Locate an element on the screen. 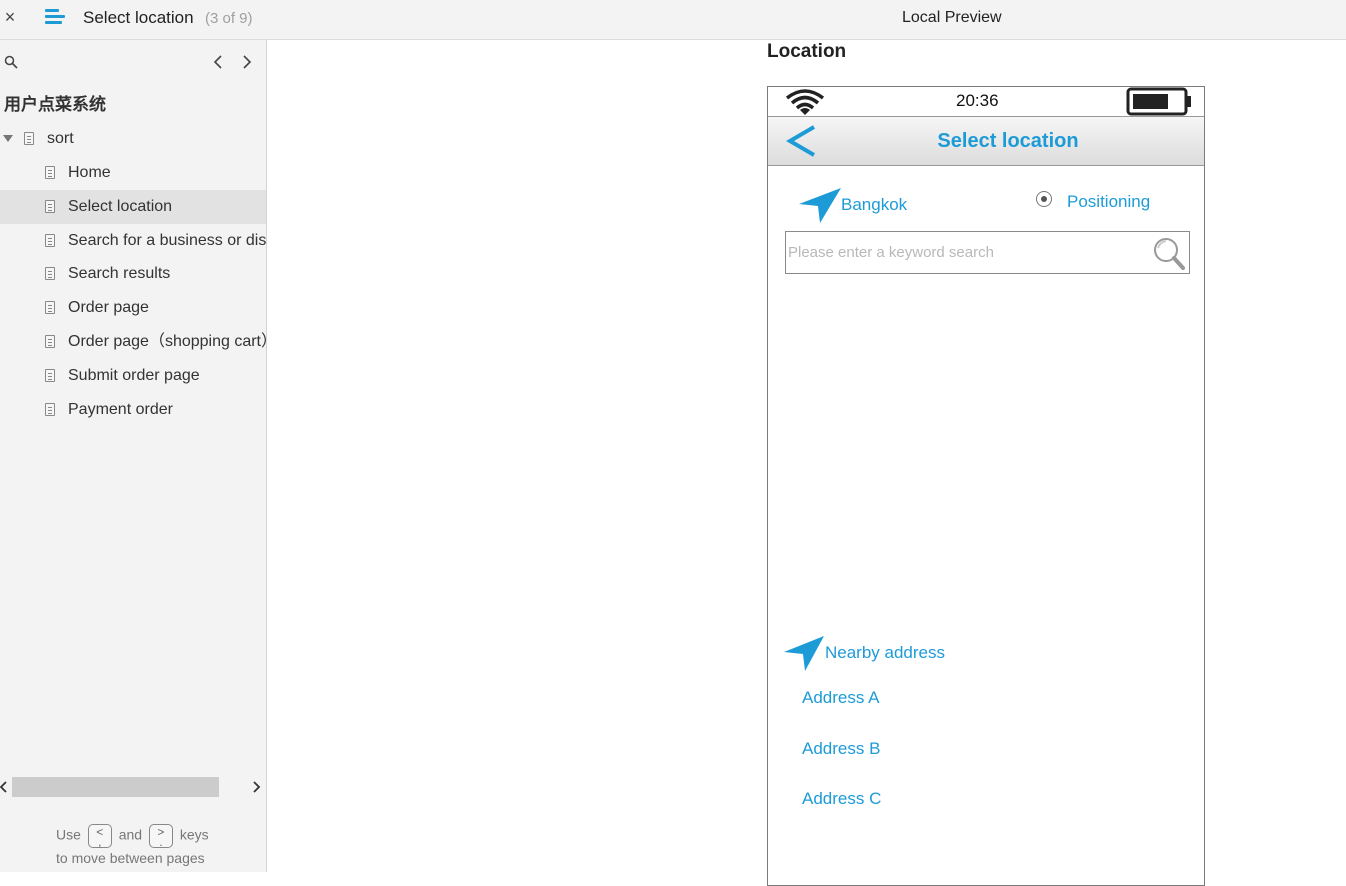 The height and width of the screenshot is (886, 1346). preview-title: Local Preview is located at coordinates (952, 17).